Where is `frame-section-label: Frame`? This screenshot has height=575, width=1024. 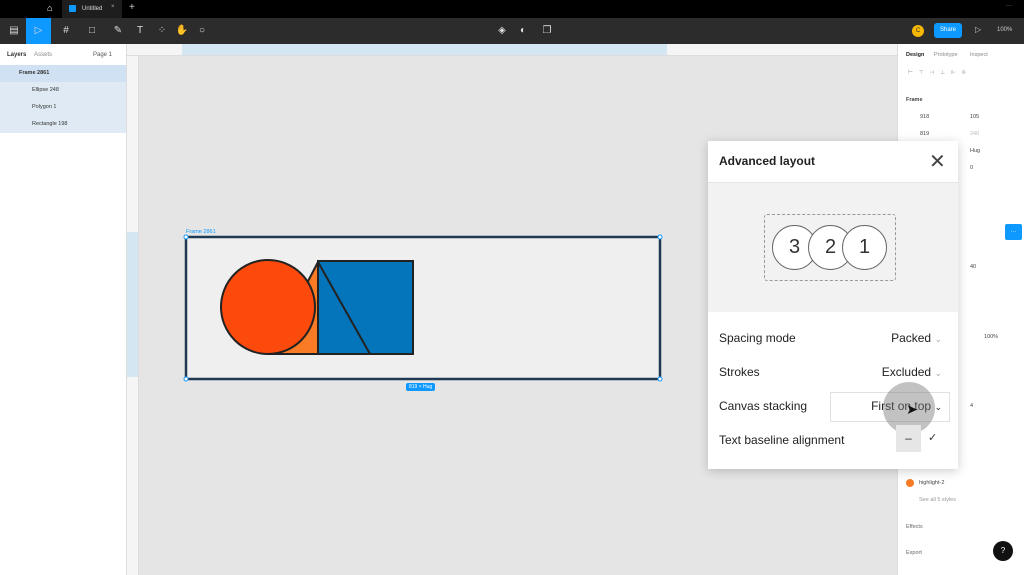 frame-section-label: Frame is located at coordinates (914, 100).